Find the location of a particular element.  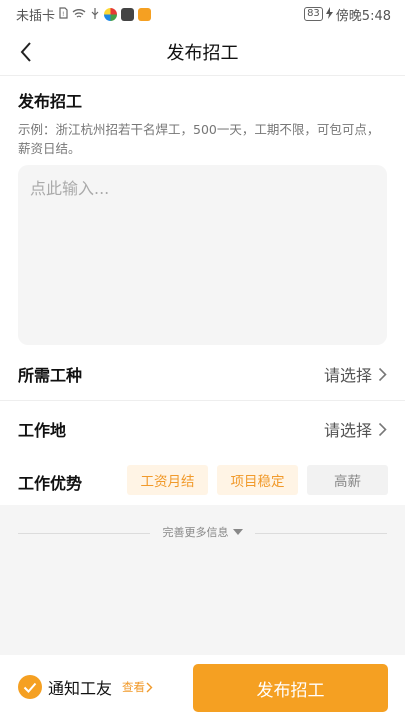

more-info-toggle: 完善更多信息 is located at coordinates (202, 532).